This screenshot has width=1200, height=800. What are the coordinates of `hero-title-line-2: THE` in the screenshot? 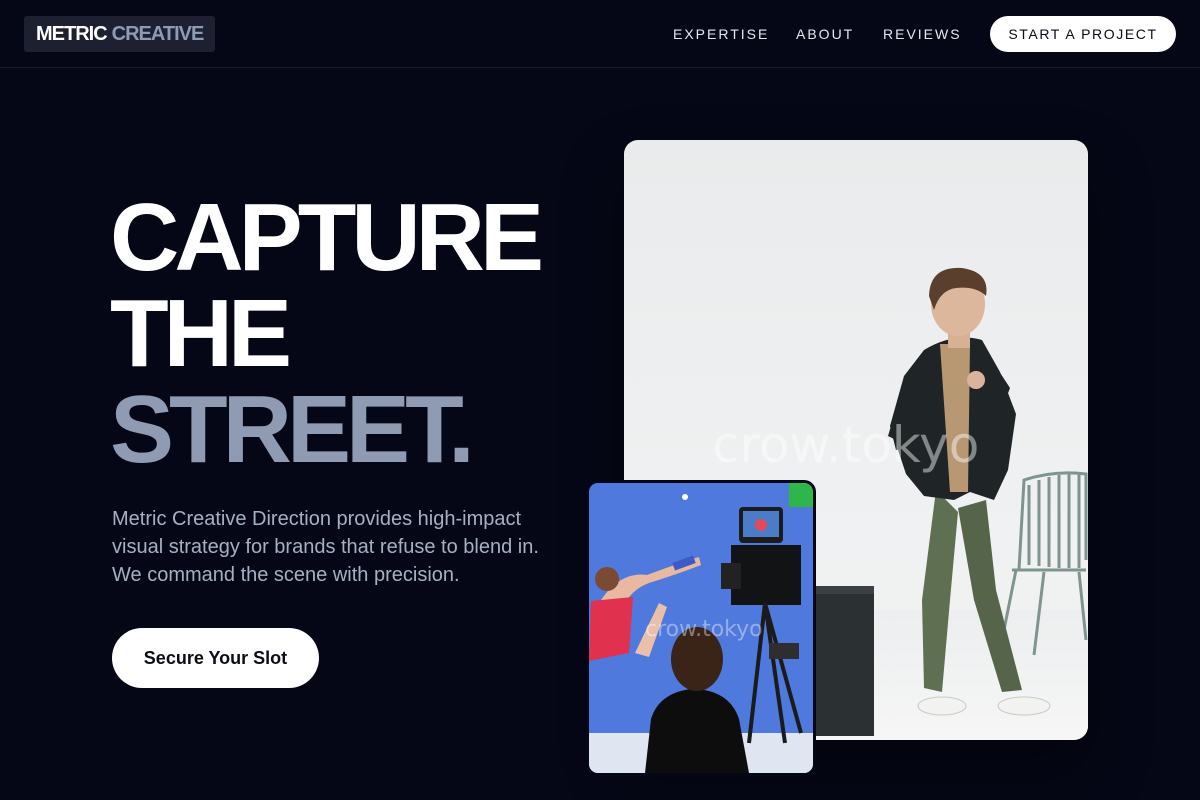 It's located at (201, 333).